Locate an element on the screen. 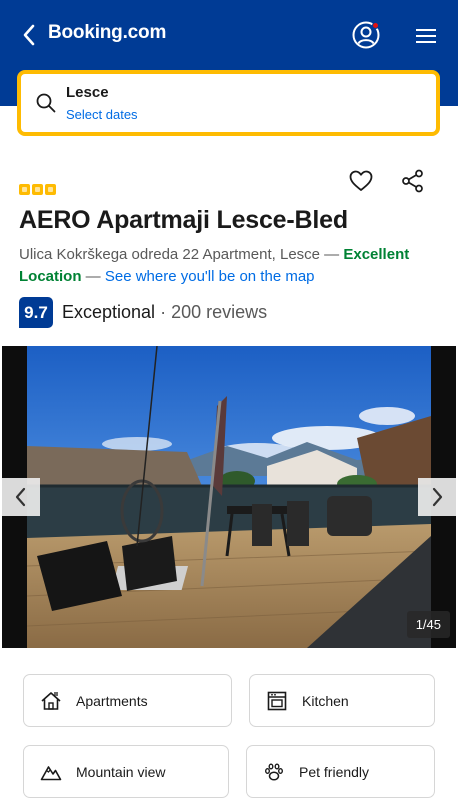 Image resolution: width=458 pixels, height=800 pixels. review-score-row: 9.7 Exceptional · 200 reviews is located at coordinates (143, 312).